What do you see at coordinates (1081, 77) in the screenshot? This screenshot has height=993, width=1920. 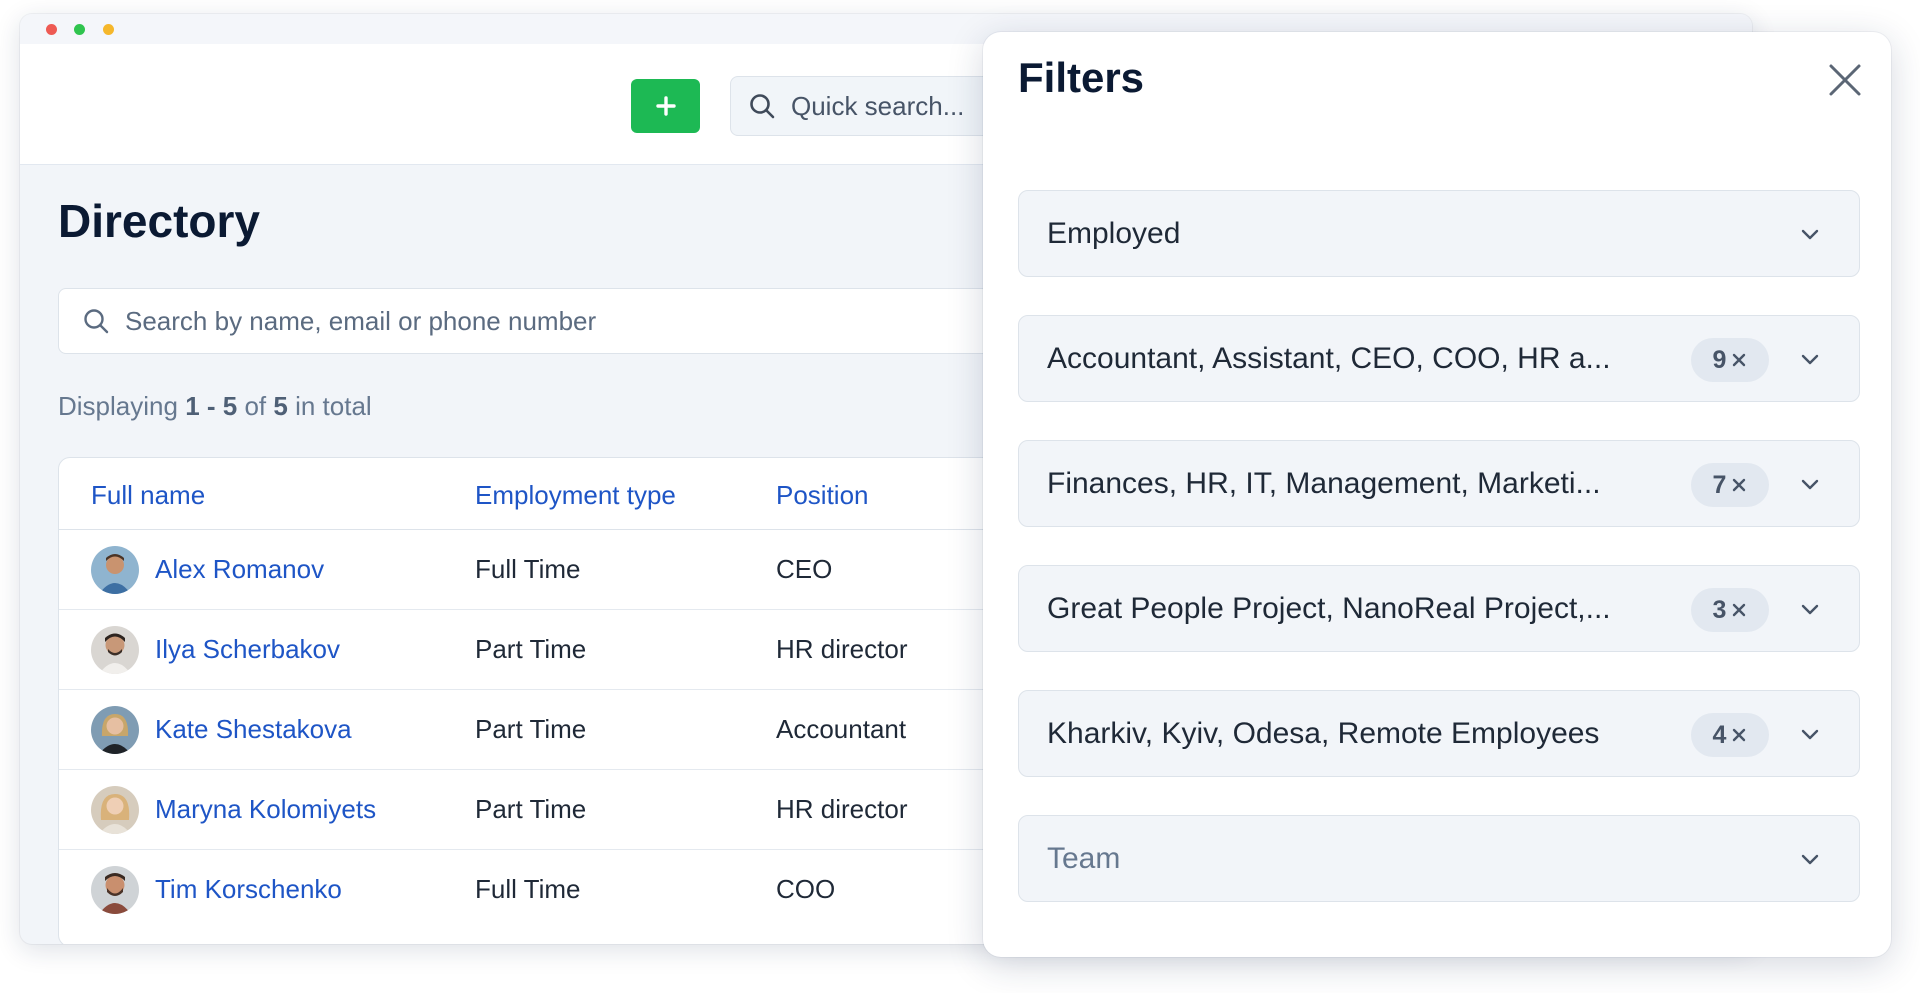 I see `filters-title: Filters` at bounding box center [1081, 77].